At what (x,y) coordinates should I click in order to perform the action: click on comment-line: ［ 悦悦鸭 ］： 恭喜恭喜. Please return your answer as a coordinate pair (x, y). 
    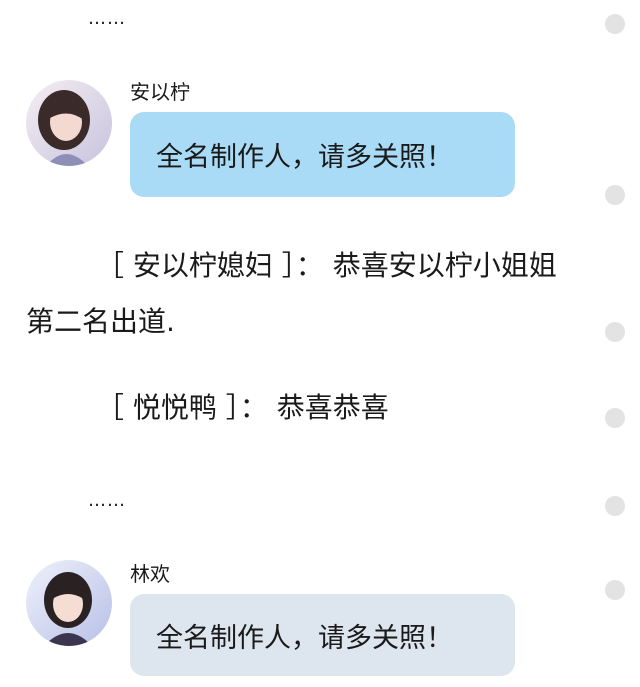
    Looking at the image, I should click on (242, 407).